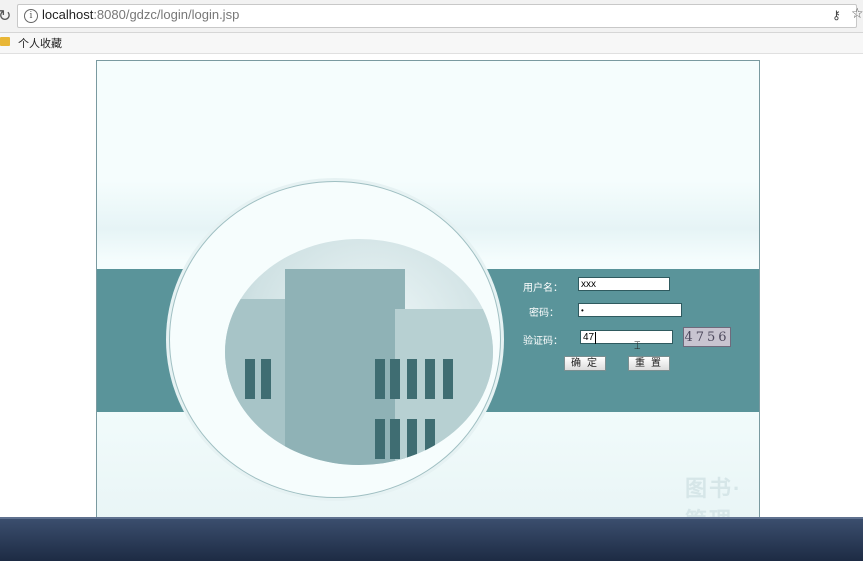  I want to click on captcha-input-text: 47, so click(589, 337).